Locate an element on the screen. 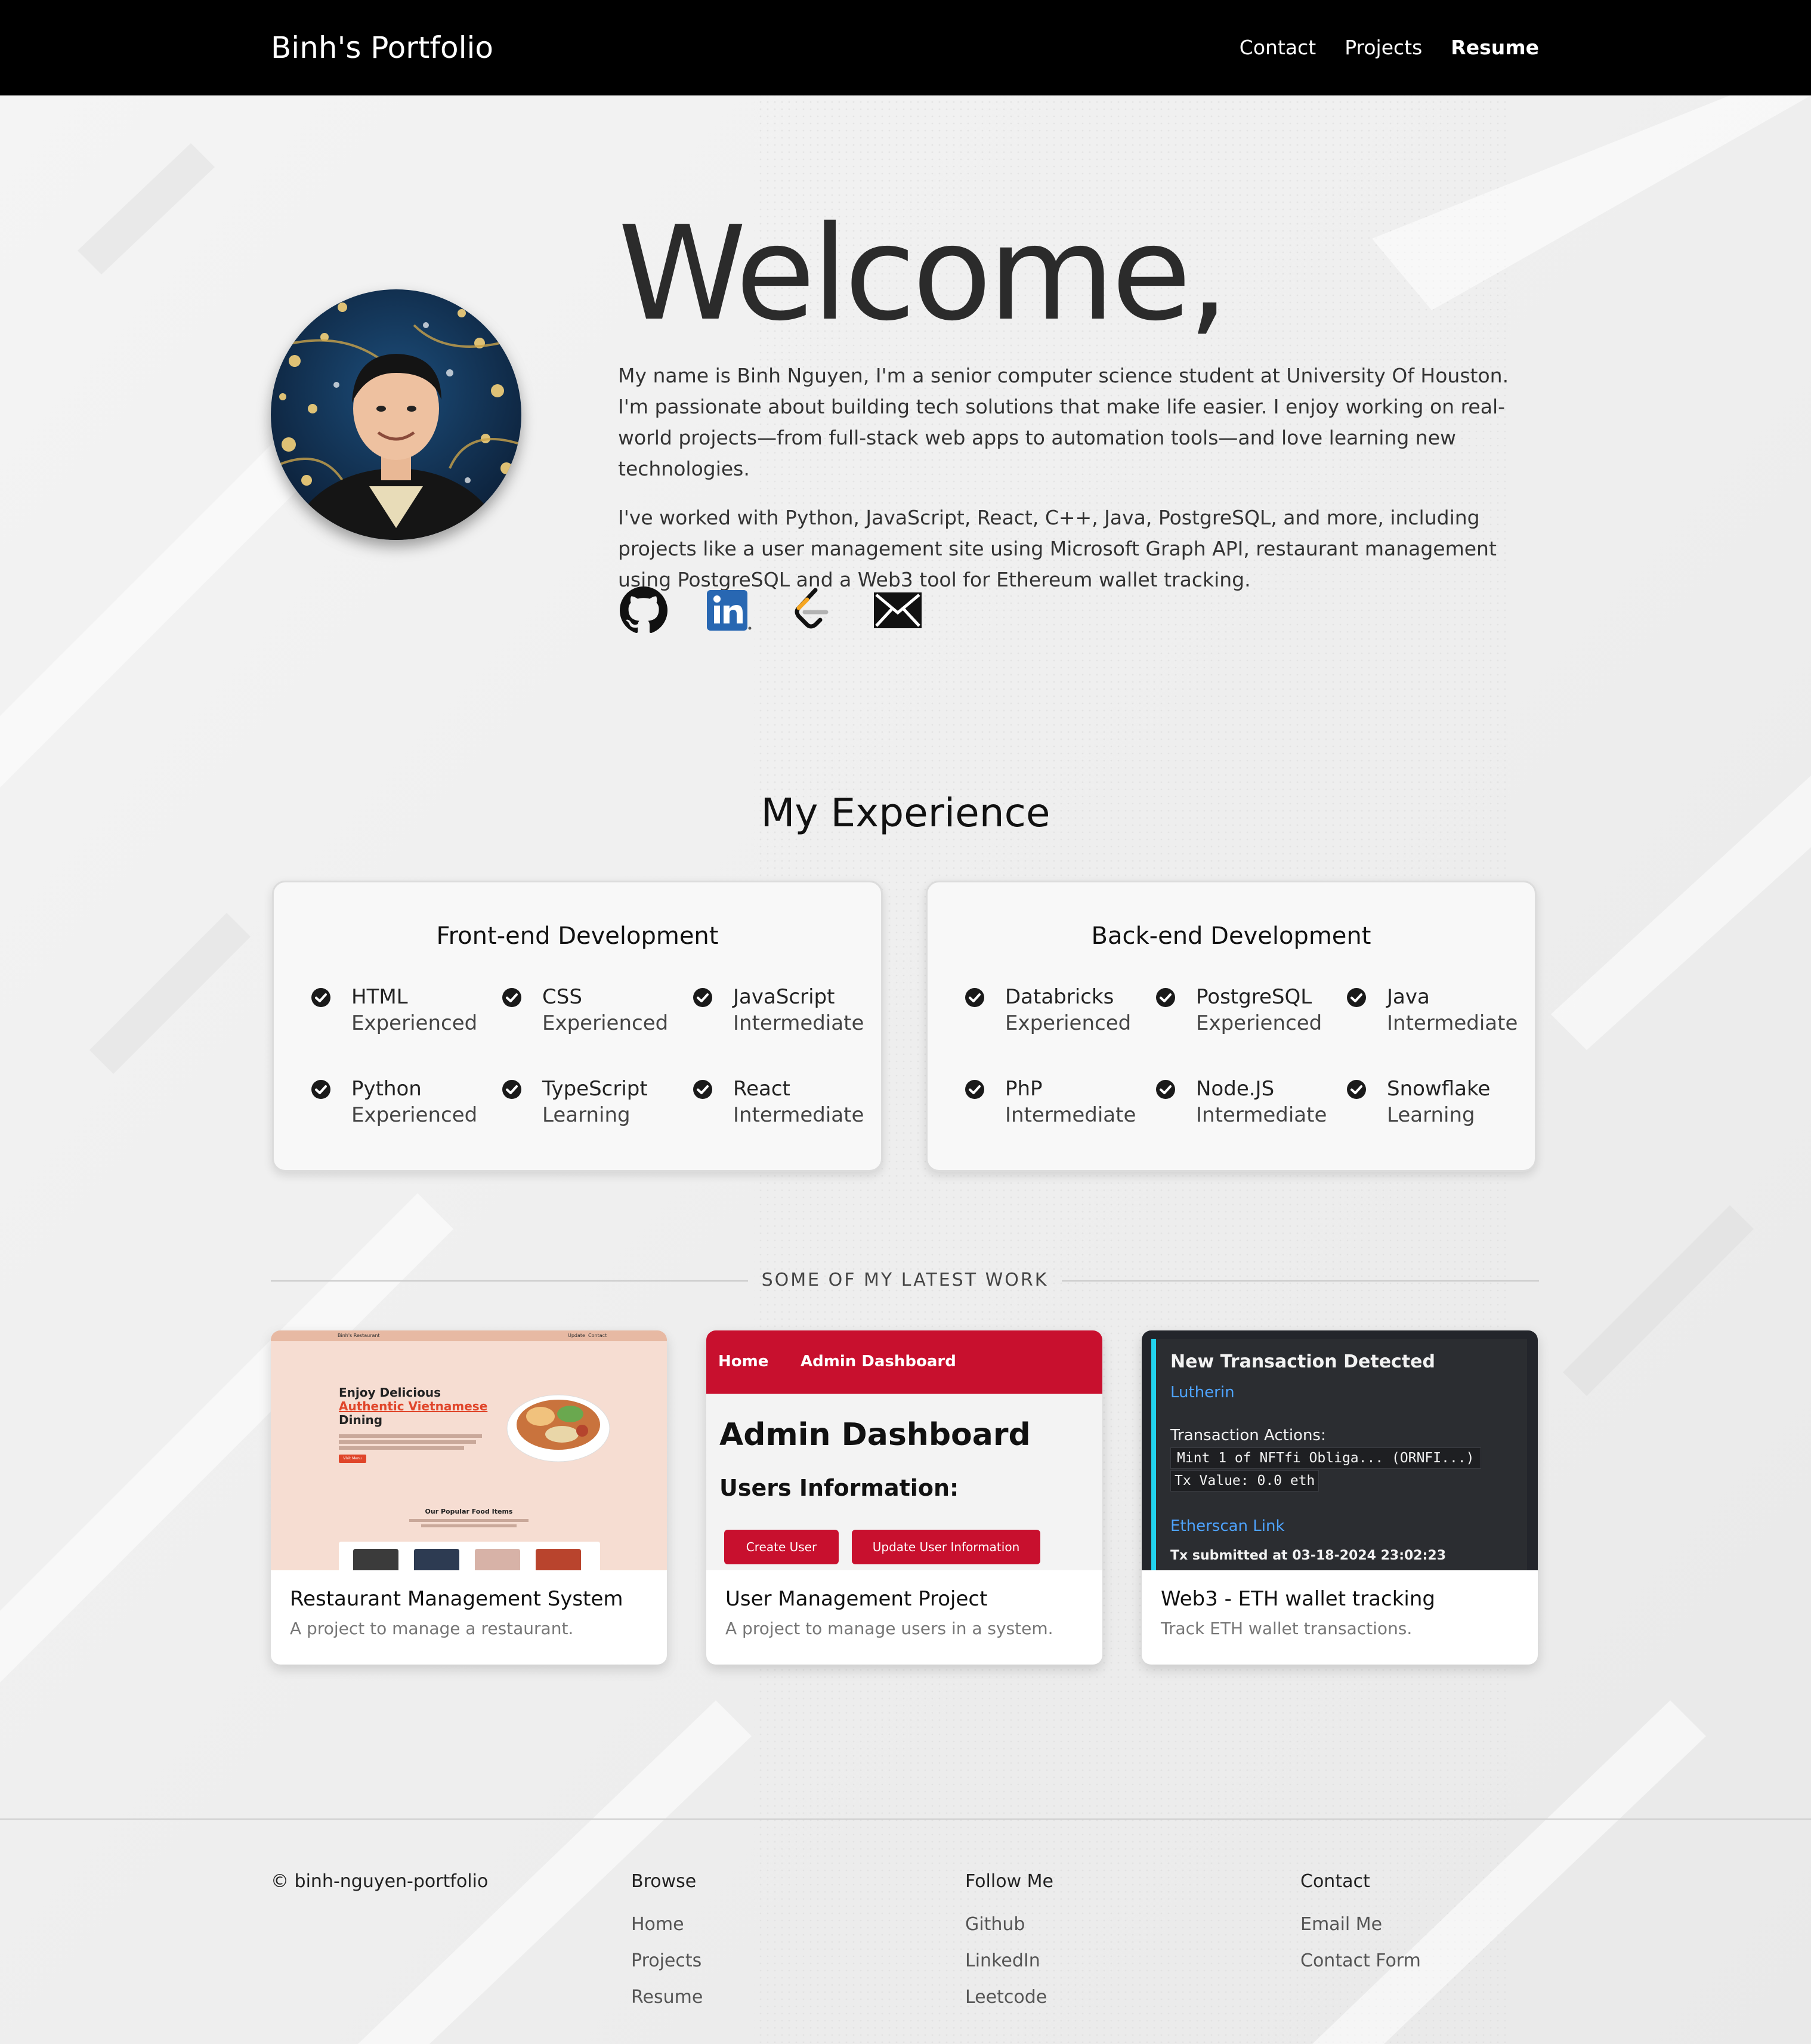 This screenshot has height=2044, width=1811. thumb-button: Visit Menu is located at coordinates (352, 1459).